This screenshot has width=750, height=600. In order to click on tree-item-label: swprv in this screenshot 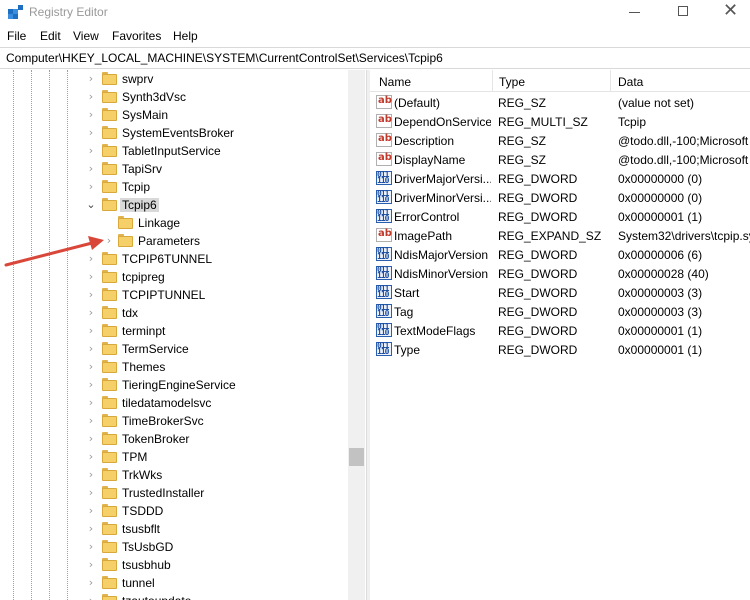, I will do `click(137, 79)`.